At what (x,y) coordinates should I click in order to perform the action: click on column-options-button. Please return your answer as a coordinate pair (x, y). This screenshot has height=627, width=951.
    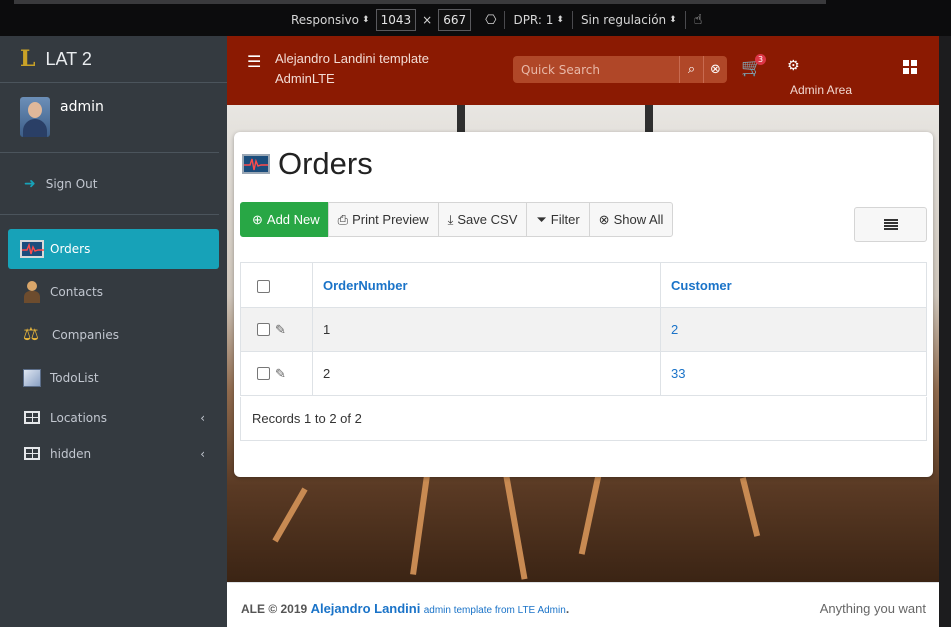
    Looking at the image, I should click on (890, 224).